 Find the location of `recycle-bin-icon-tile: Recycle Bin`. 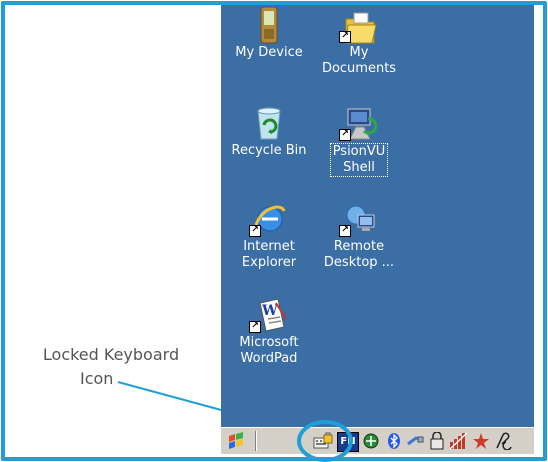

recycle-bin-icon-tile: Recycle Bin is located at coordinates (269, 132).